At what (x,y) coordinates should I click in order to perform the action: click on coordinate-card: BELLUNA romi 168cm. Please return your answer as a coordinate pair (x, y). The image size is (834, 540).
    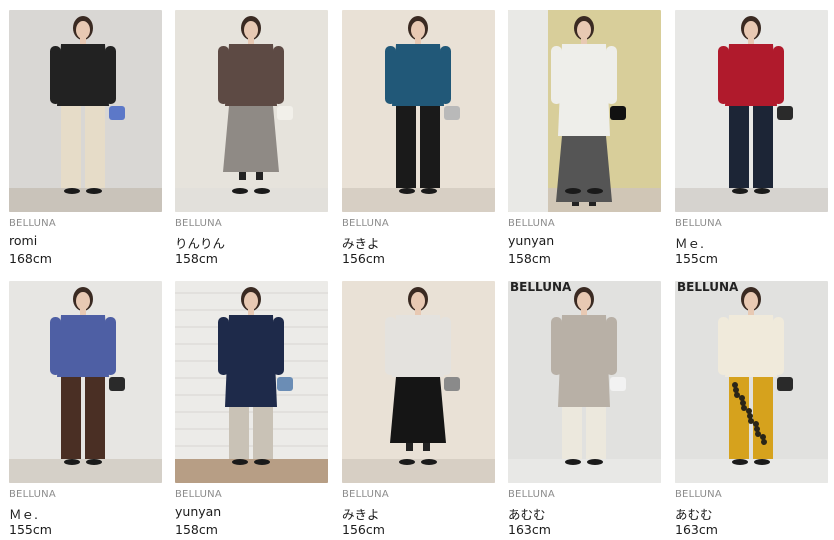
    Looking at the image, I should click on (85, 138).